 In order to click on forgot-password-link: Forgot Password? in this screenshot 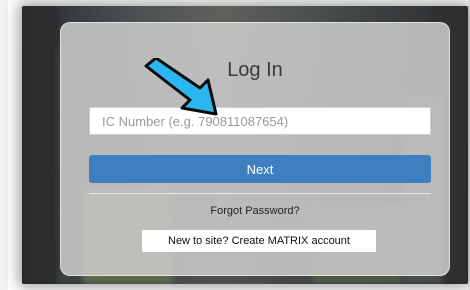, I will do `click(255, 211)`.